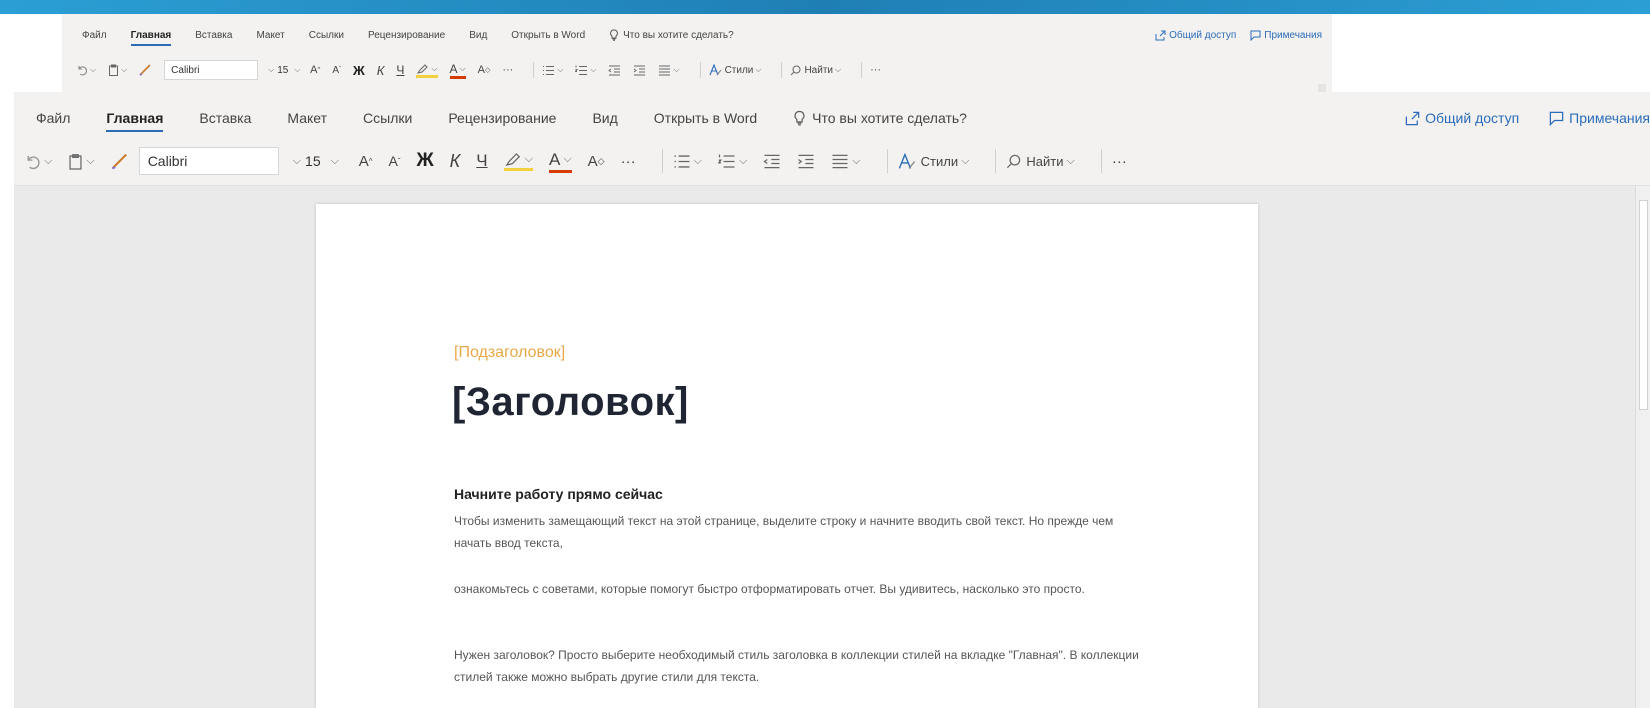  What do you see at coordinates (1642, 447) in the screenshot?
I see `vertical-scrollbar` at bounding box center [1642, 447].